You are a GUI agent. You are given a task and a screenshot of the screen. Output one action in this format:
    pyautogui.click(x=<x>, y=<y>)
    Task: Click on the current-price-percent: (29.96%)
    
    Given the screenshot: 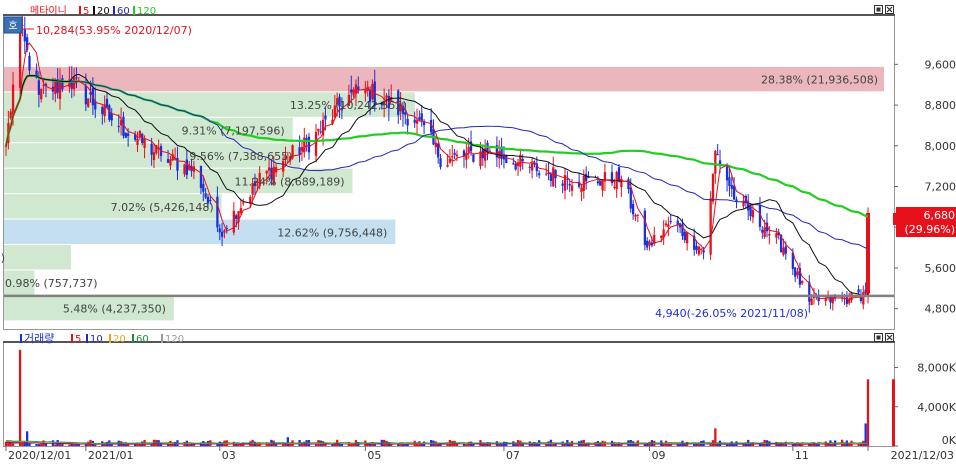 What is the action you would take?
    pyautogui.click(x=929, y=229)
    